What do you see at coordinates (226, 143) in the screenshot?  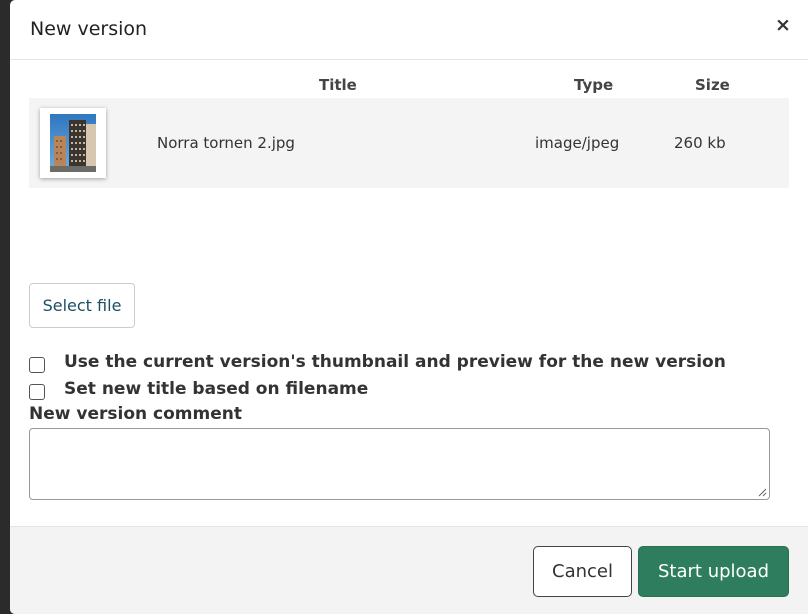 I see `file-name: Norra tornen 2.jpg` at bounding box center [226, 143].